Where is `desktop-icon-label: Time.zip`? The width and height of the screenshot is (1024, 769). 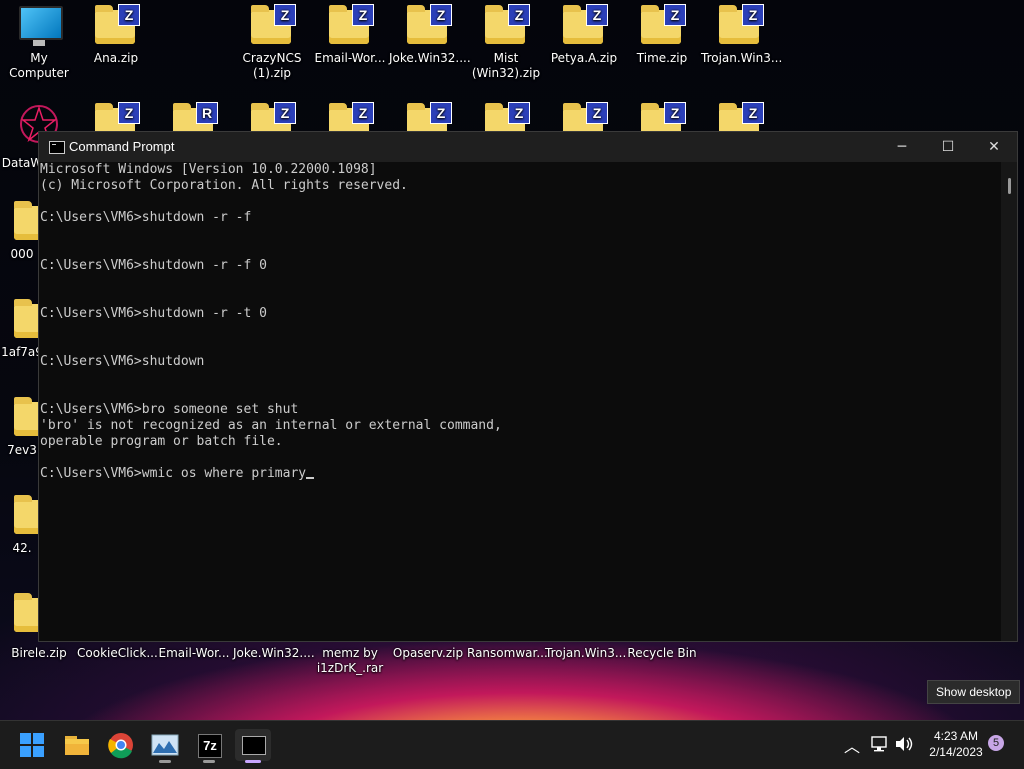
desktop-icon-label: Time.zip is located at coordinates (662, 58).